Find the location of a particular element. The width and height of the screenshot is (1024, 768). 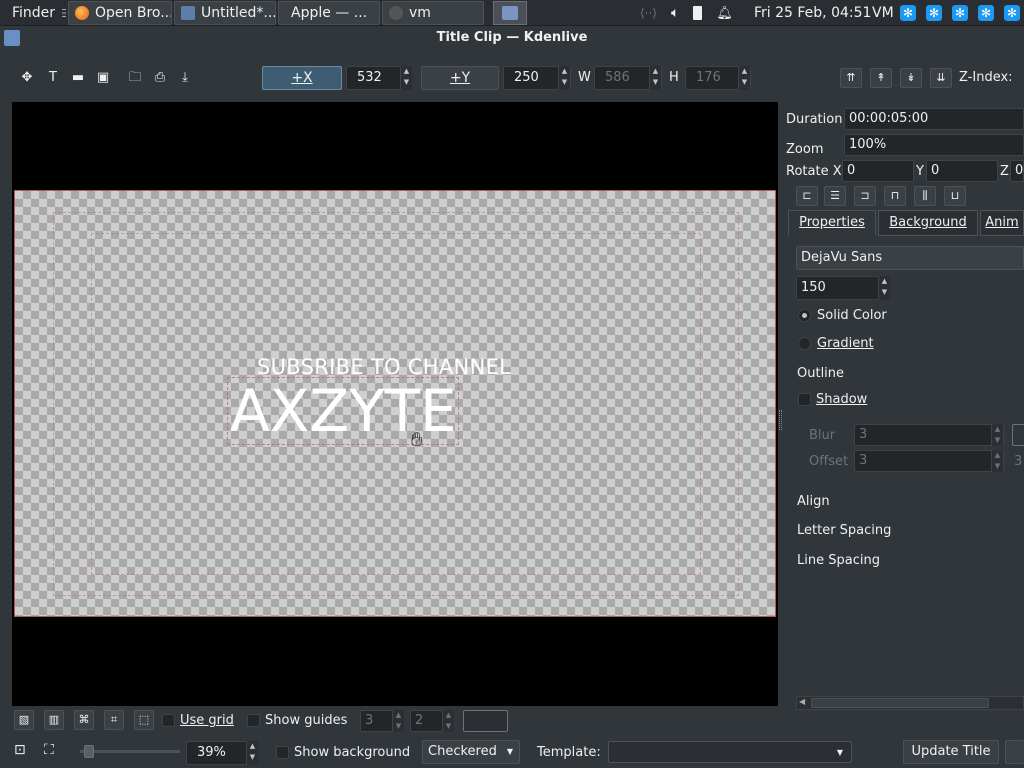

menu-icon: ☰ is located at coordinates (63, 13).